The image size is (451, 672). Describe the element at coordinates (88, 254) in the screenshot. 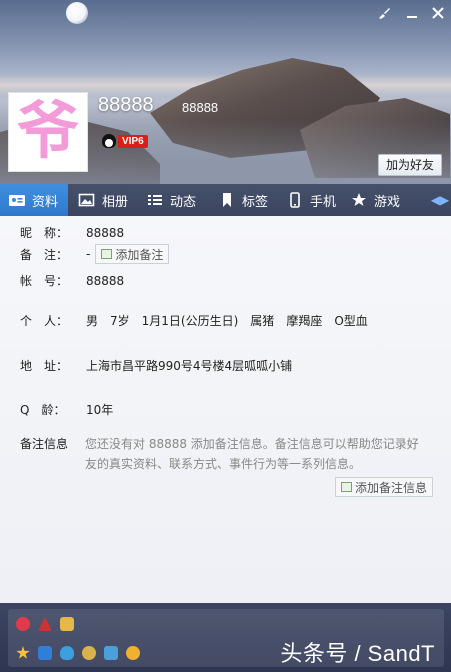

I see `remark-value: -` at that location.